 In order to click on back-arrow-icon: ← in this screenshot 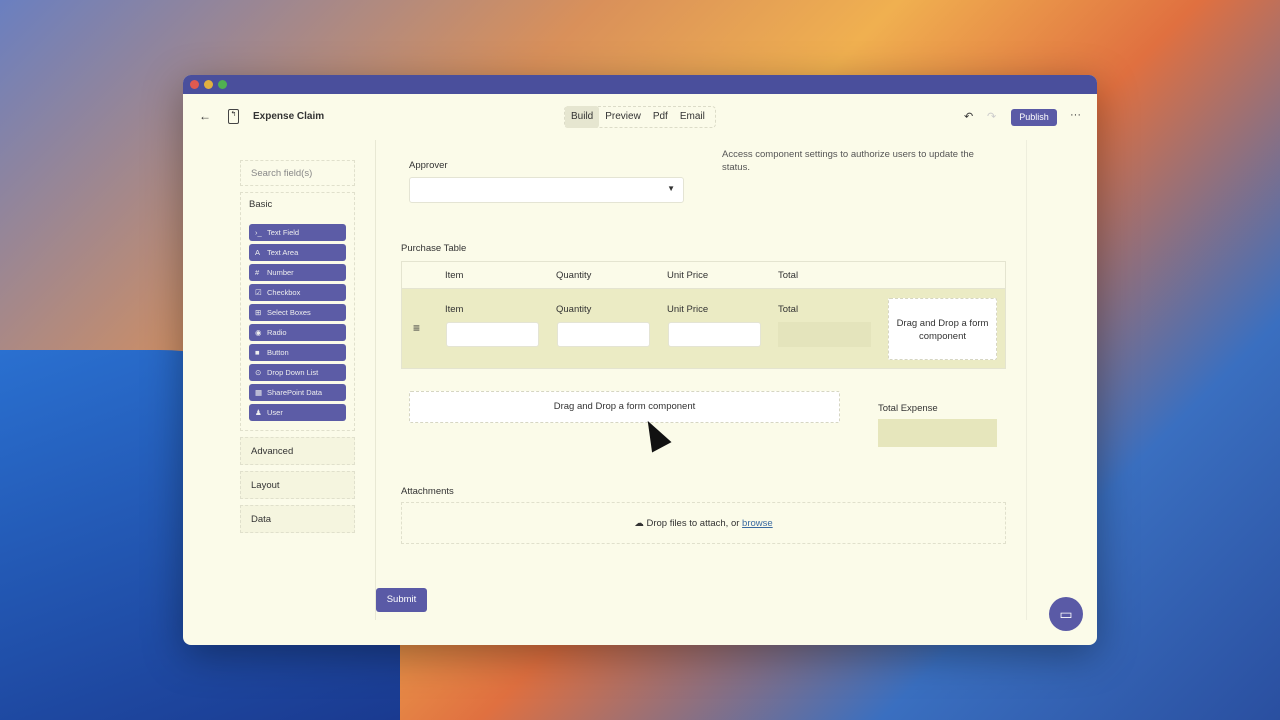, I will do `click(205, 116)`.